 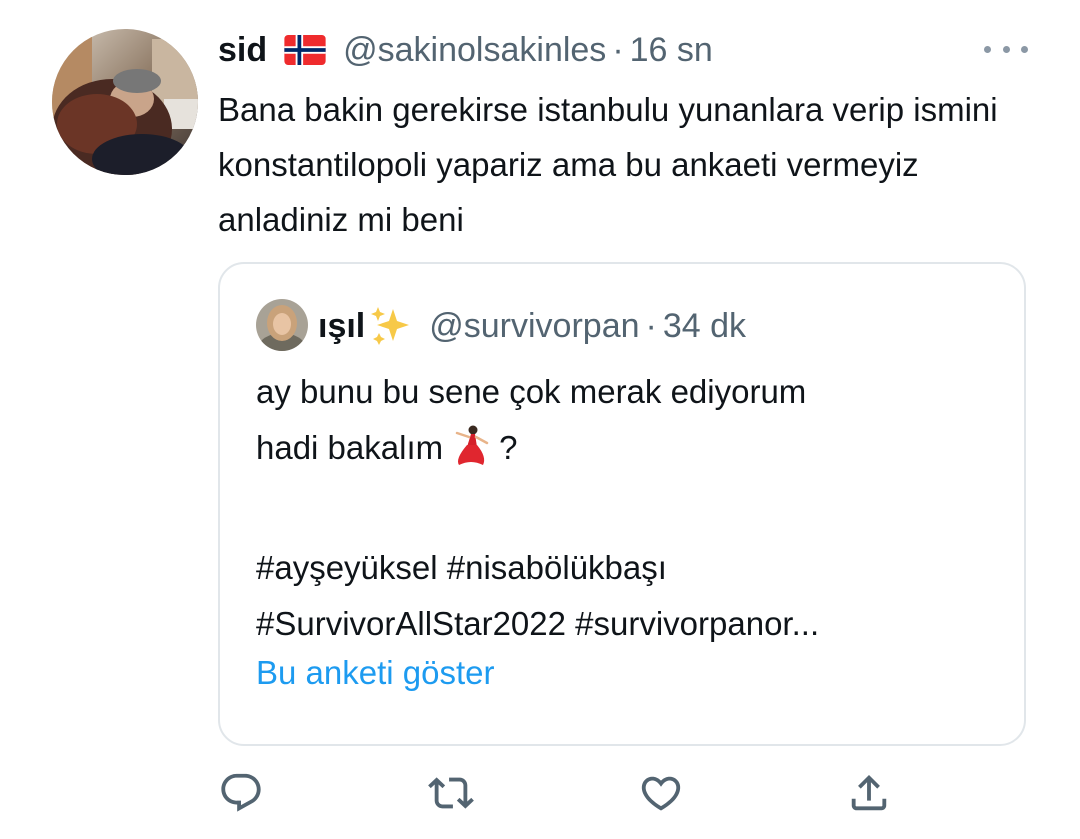 I want to click on quoted-display-name: ışıl, so click(x=341, y=326).